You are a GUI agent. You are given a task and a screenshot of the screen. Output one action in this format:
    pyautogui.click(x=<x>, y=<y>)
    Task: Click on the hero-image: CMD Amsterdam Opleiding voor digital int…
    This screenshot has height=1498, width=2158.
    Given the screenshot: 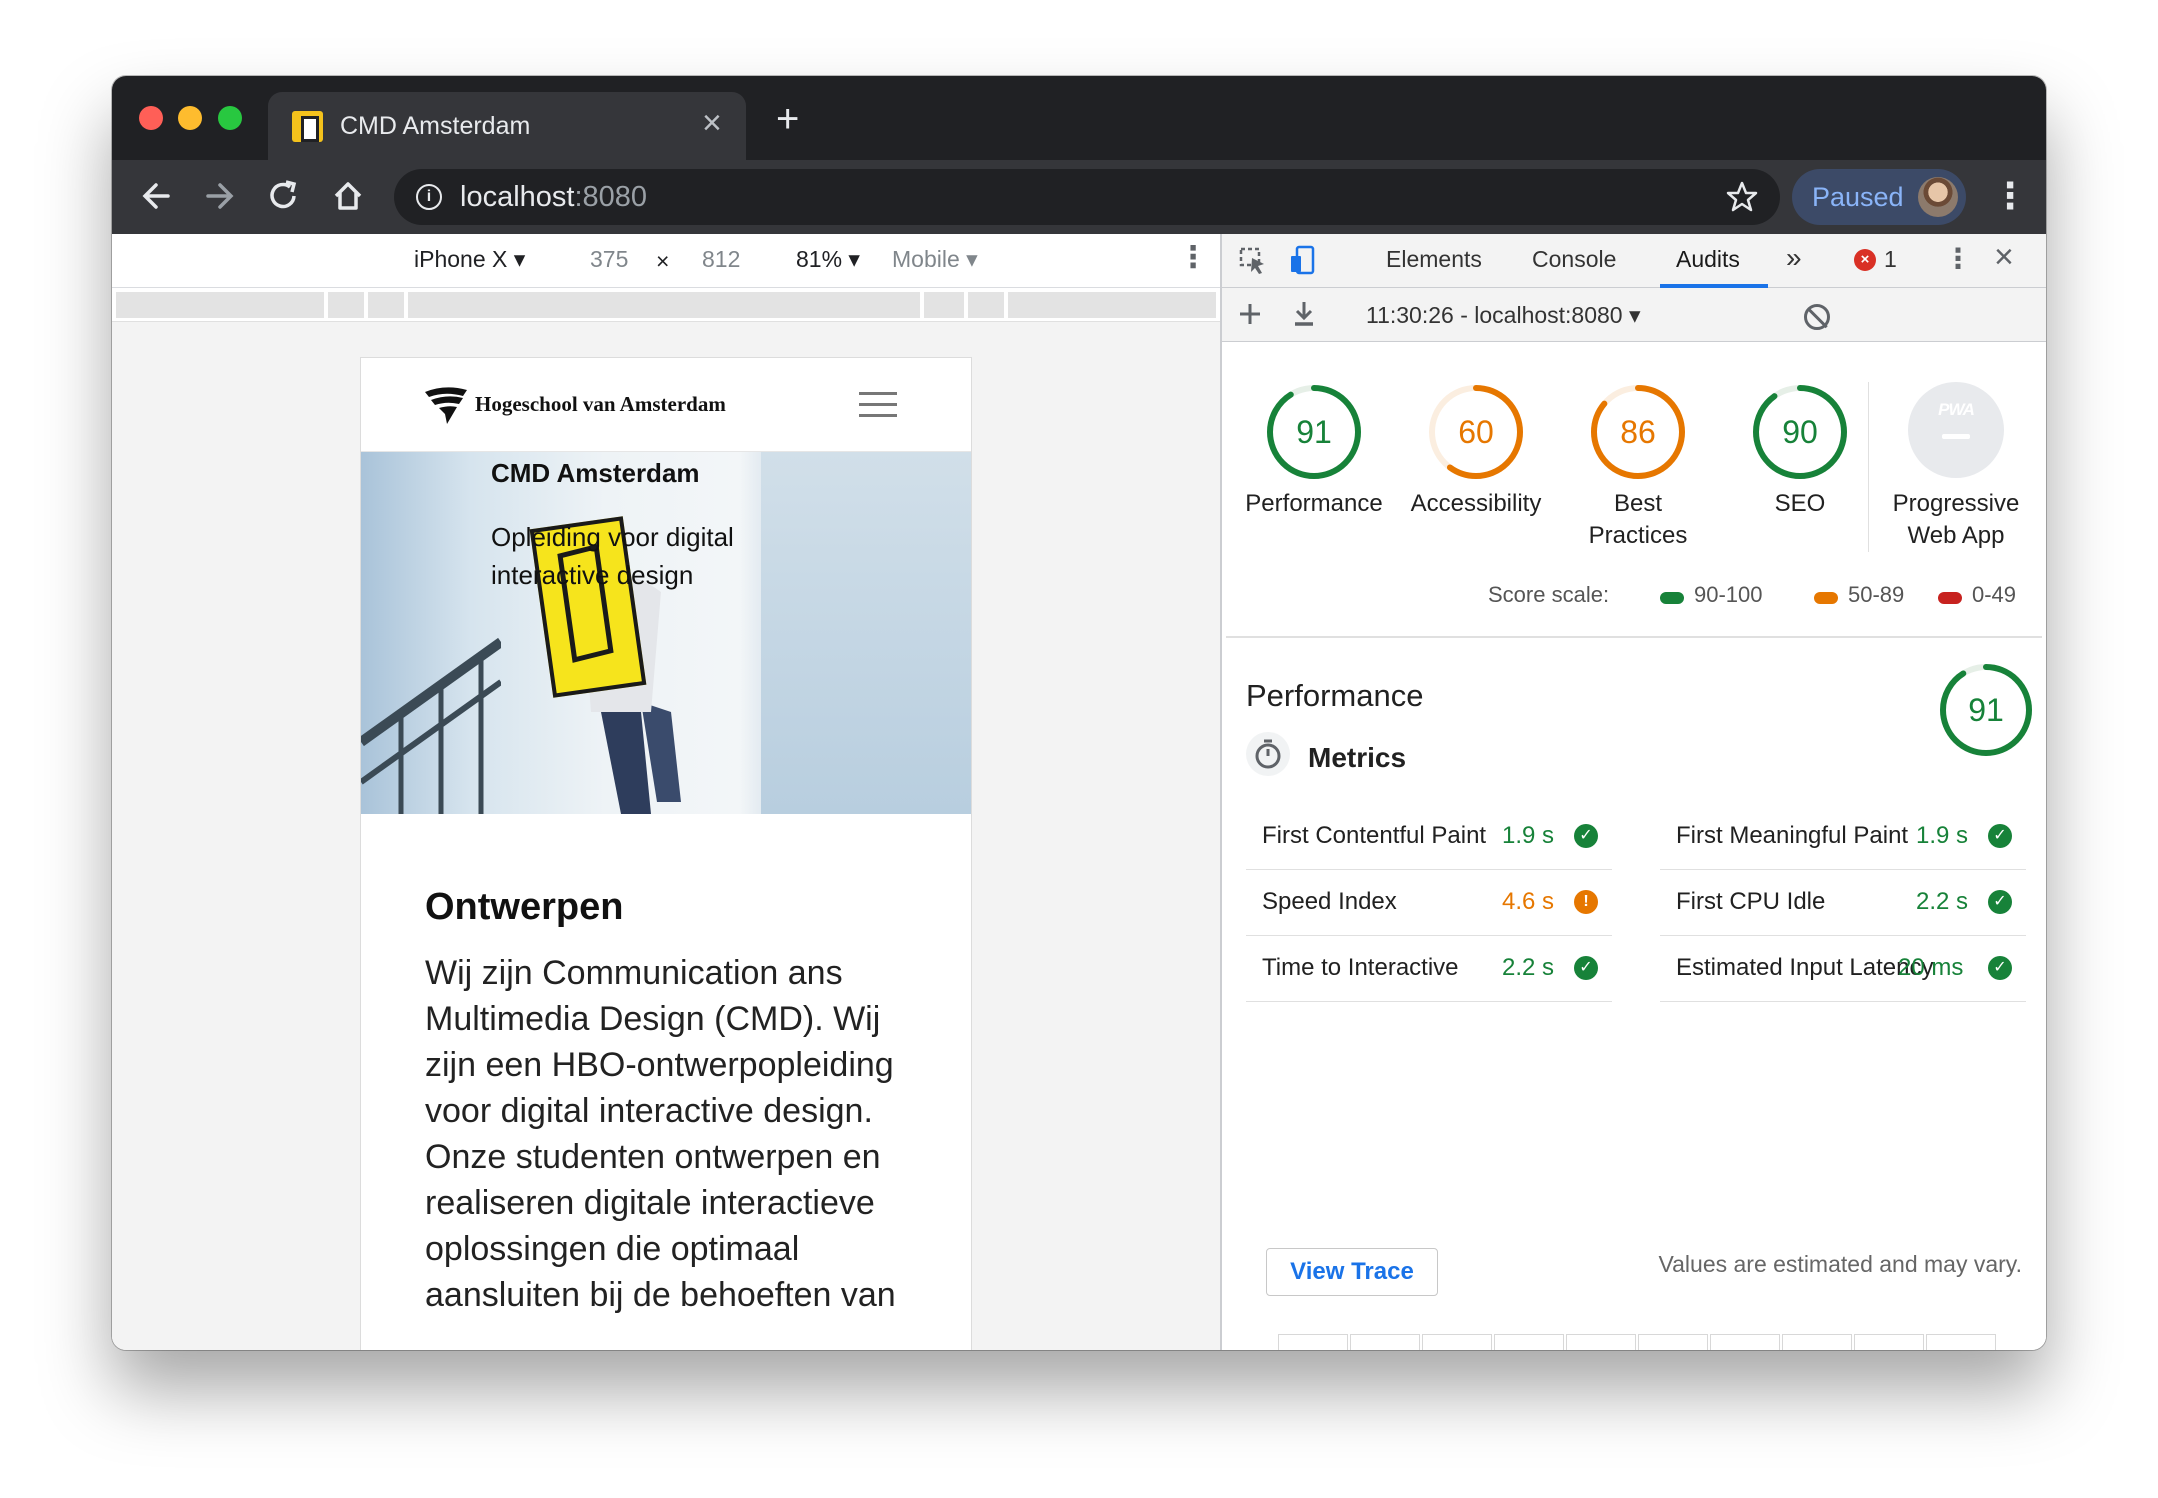 What is the action you would take?
    pyautogui.click(x=666, y=633)
    